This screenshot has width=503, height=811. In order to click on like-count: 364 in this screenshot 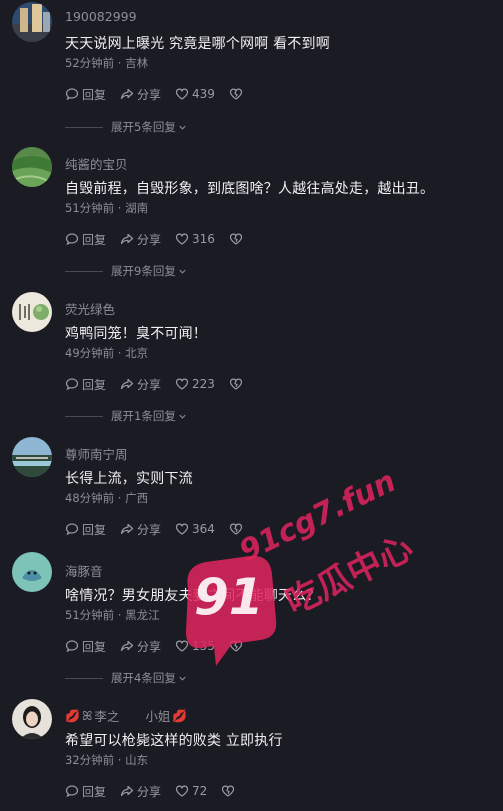, I will do `click(203, 529)`.